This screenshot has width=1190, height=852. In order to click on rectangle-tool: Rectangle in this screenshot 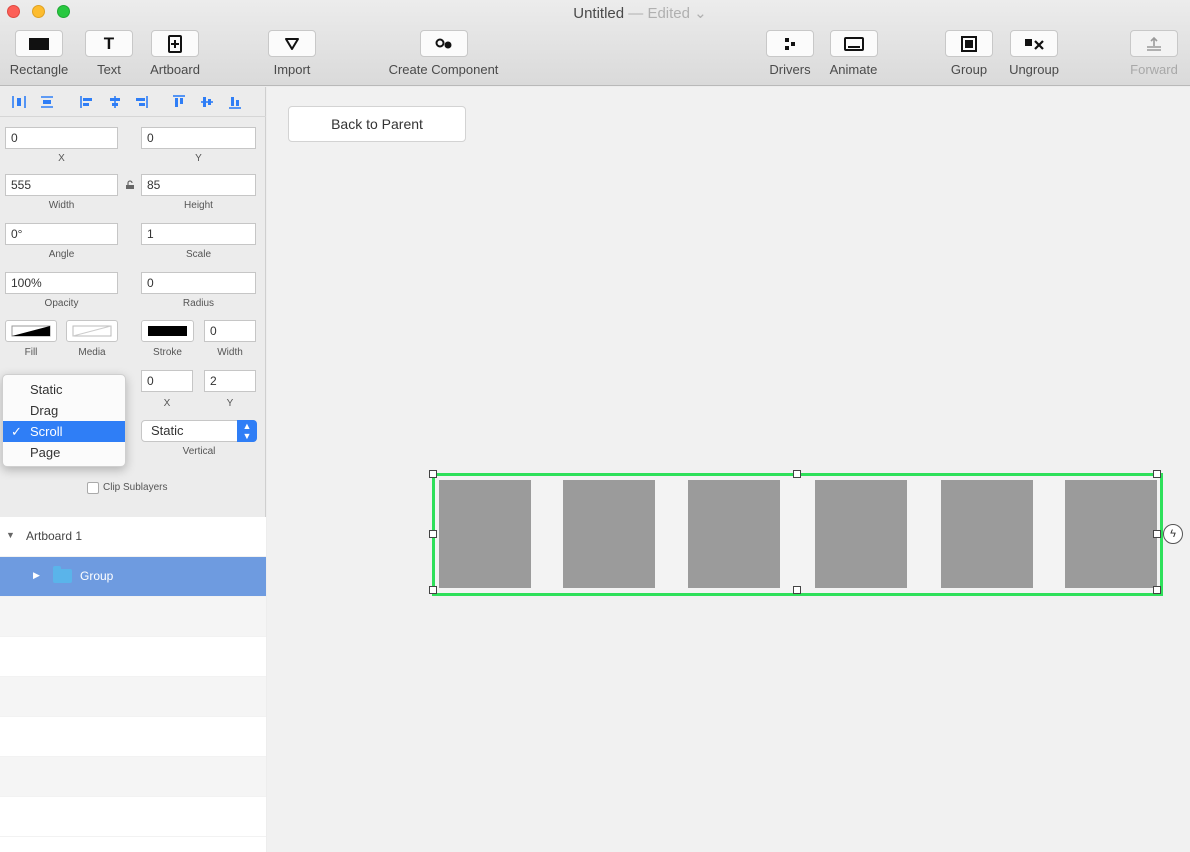, I will do `click(39, 53)`.